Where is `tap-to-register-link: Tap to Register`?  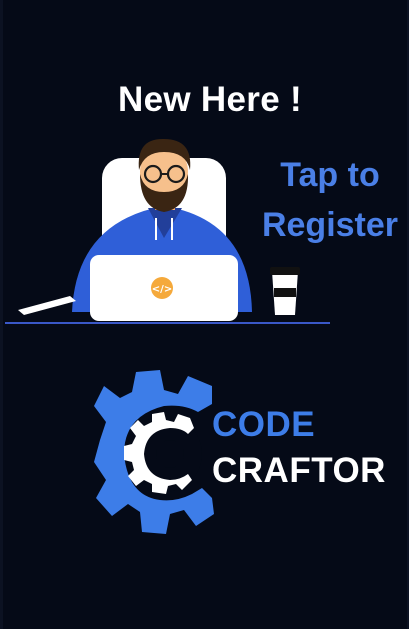 tap-to-register-link: Tap to Register is located at coordinates (330, 200).